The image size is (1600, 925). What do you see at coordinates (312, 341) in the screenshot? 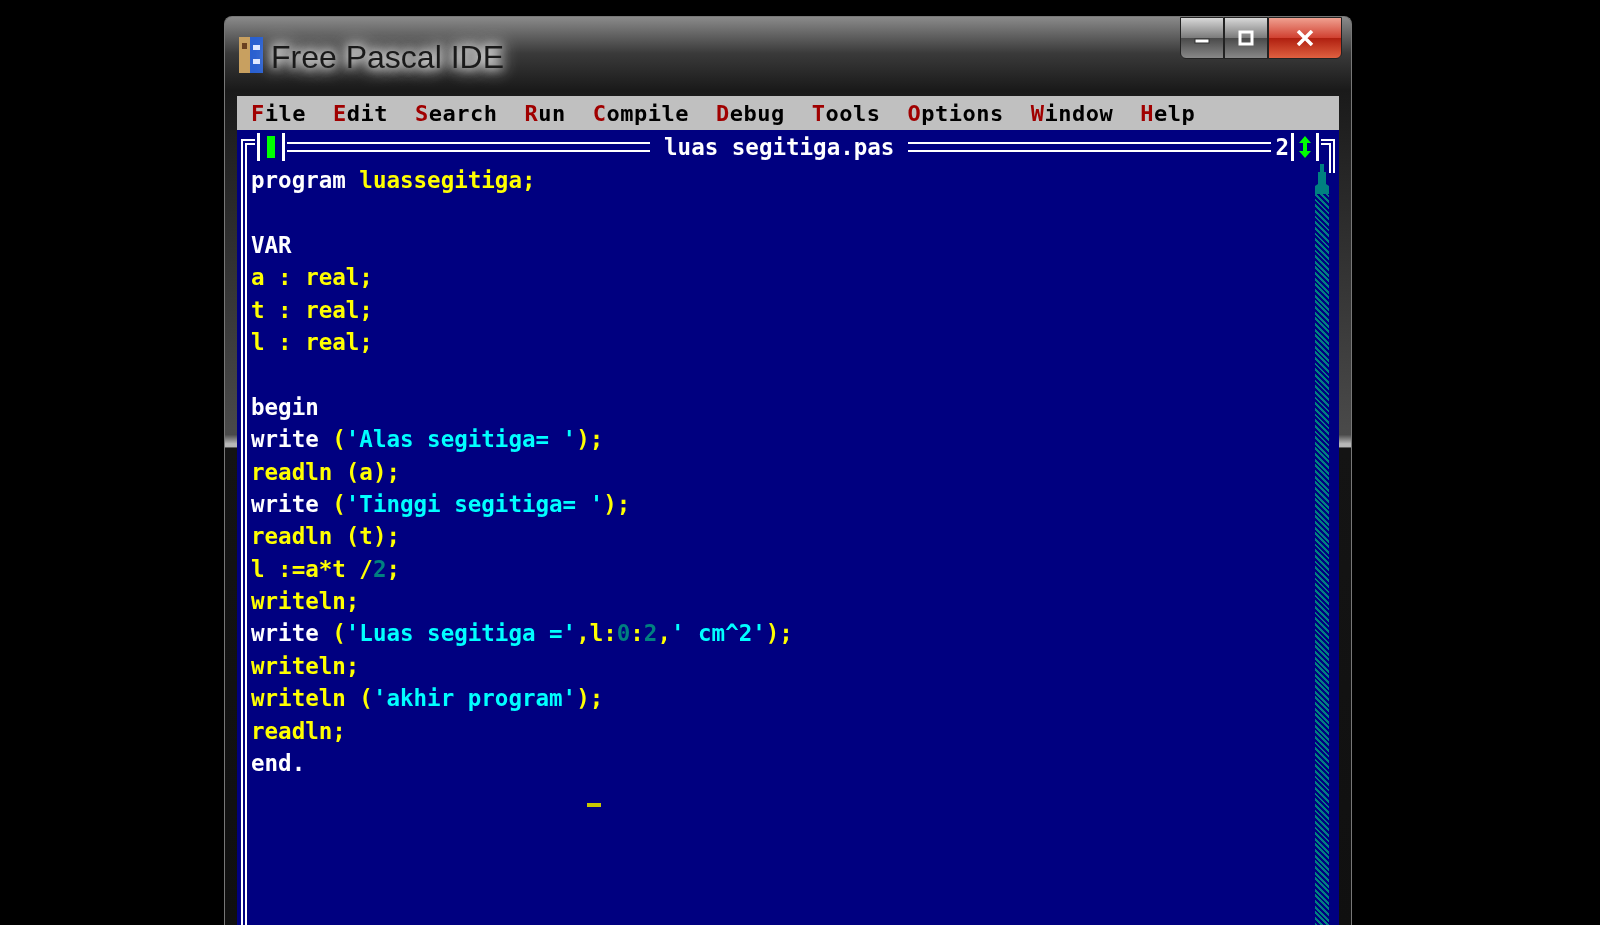
I see `code-token: l : real;` at bounding box center [312, 341].